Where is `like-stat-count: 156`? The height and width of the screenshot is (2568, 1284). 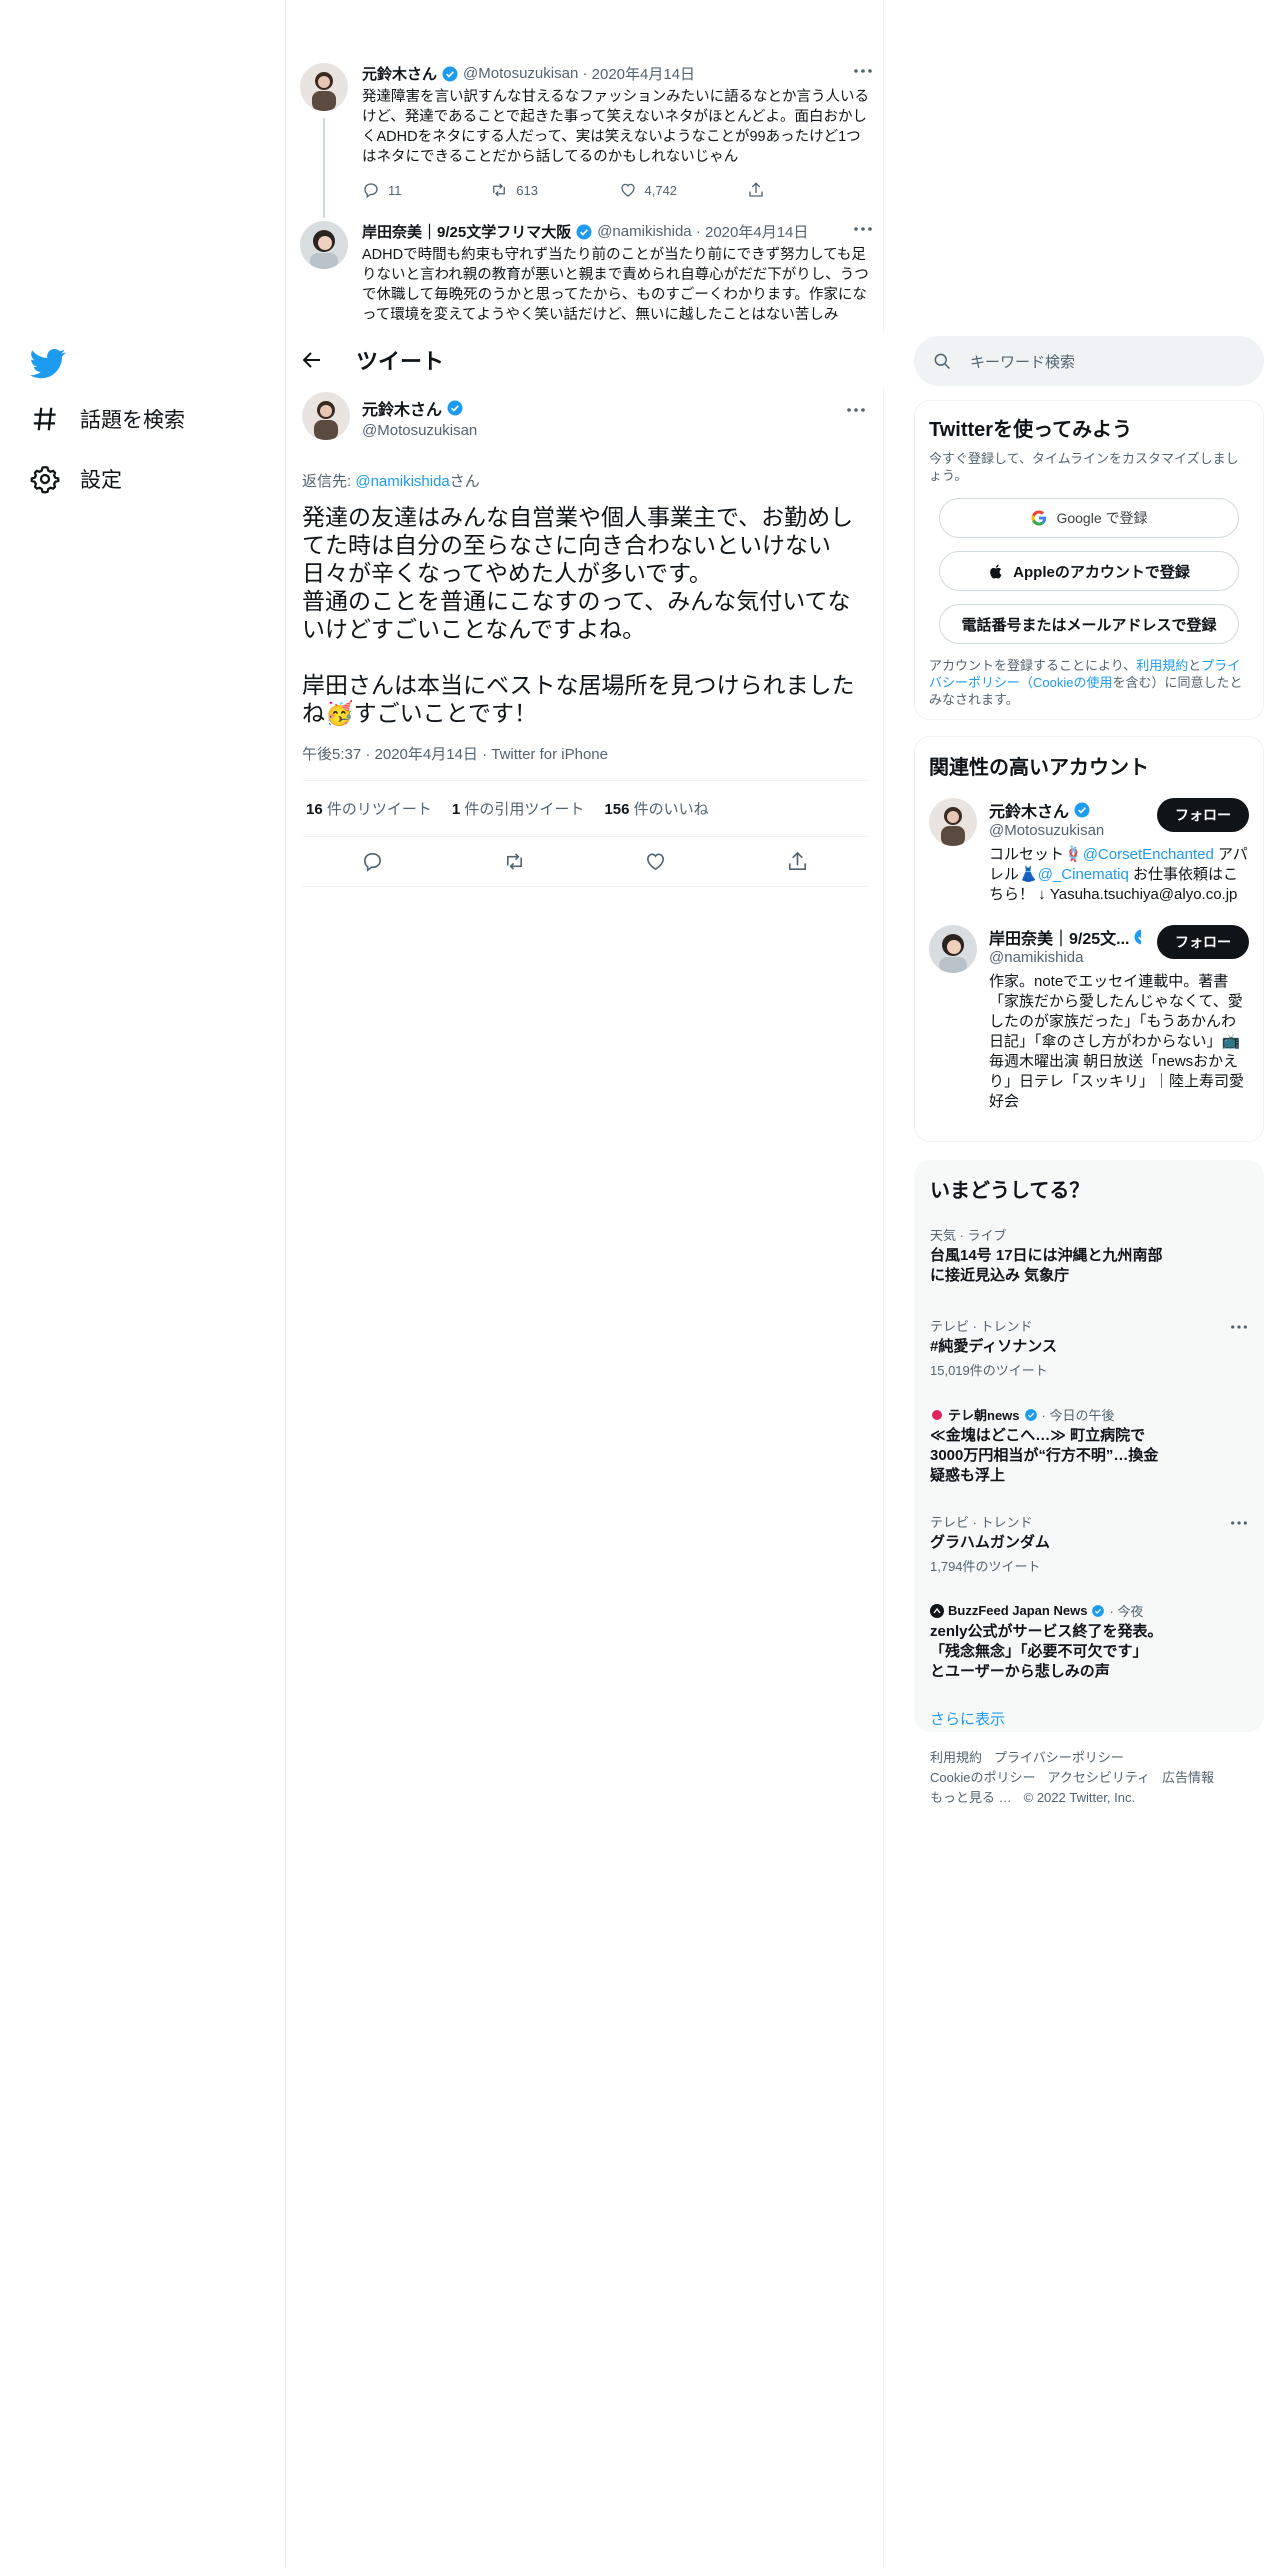
like-stat-count: 156 is located at coordinates (617, 809).